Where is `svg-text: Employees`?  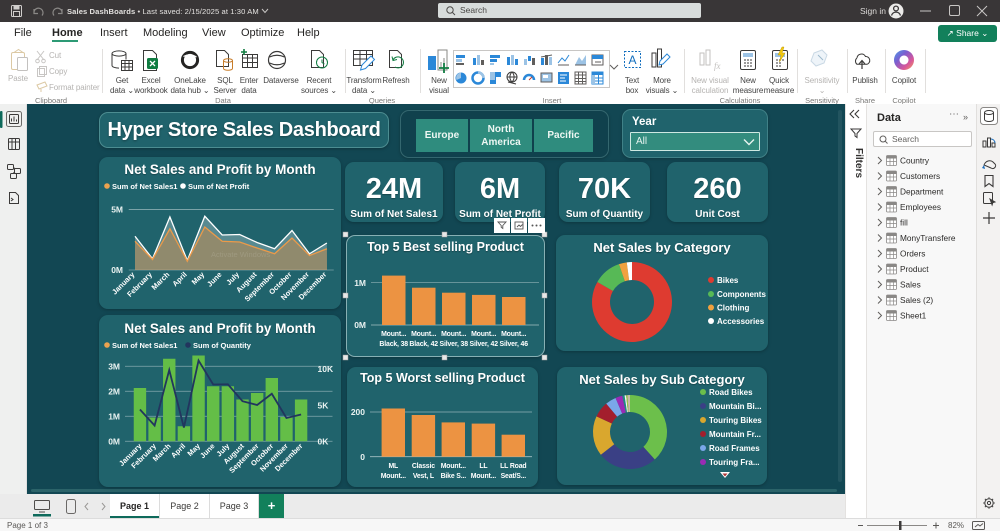
svg-text: Employees is located at coordinates (920, 207).